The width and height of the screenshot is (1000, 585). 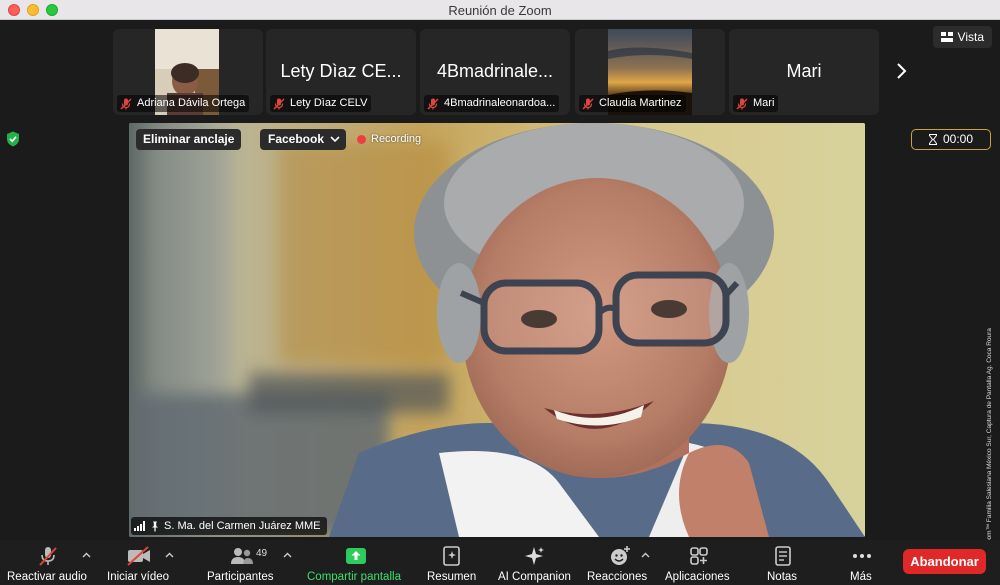 I want to click on video-off-icon, so click(x=138, y=556).